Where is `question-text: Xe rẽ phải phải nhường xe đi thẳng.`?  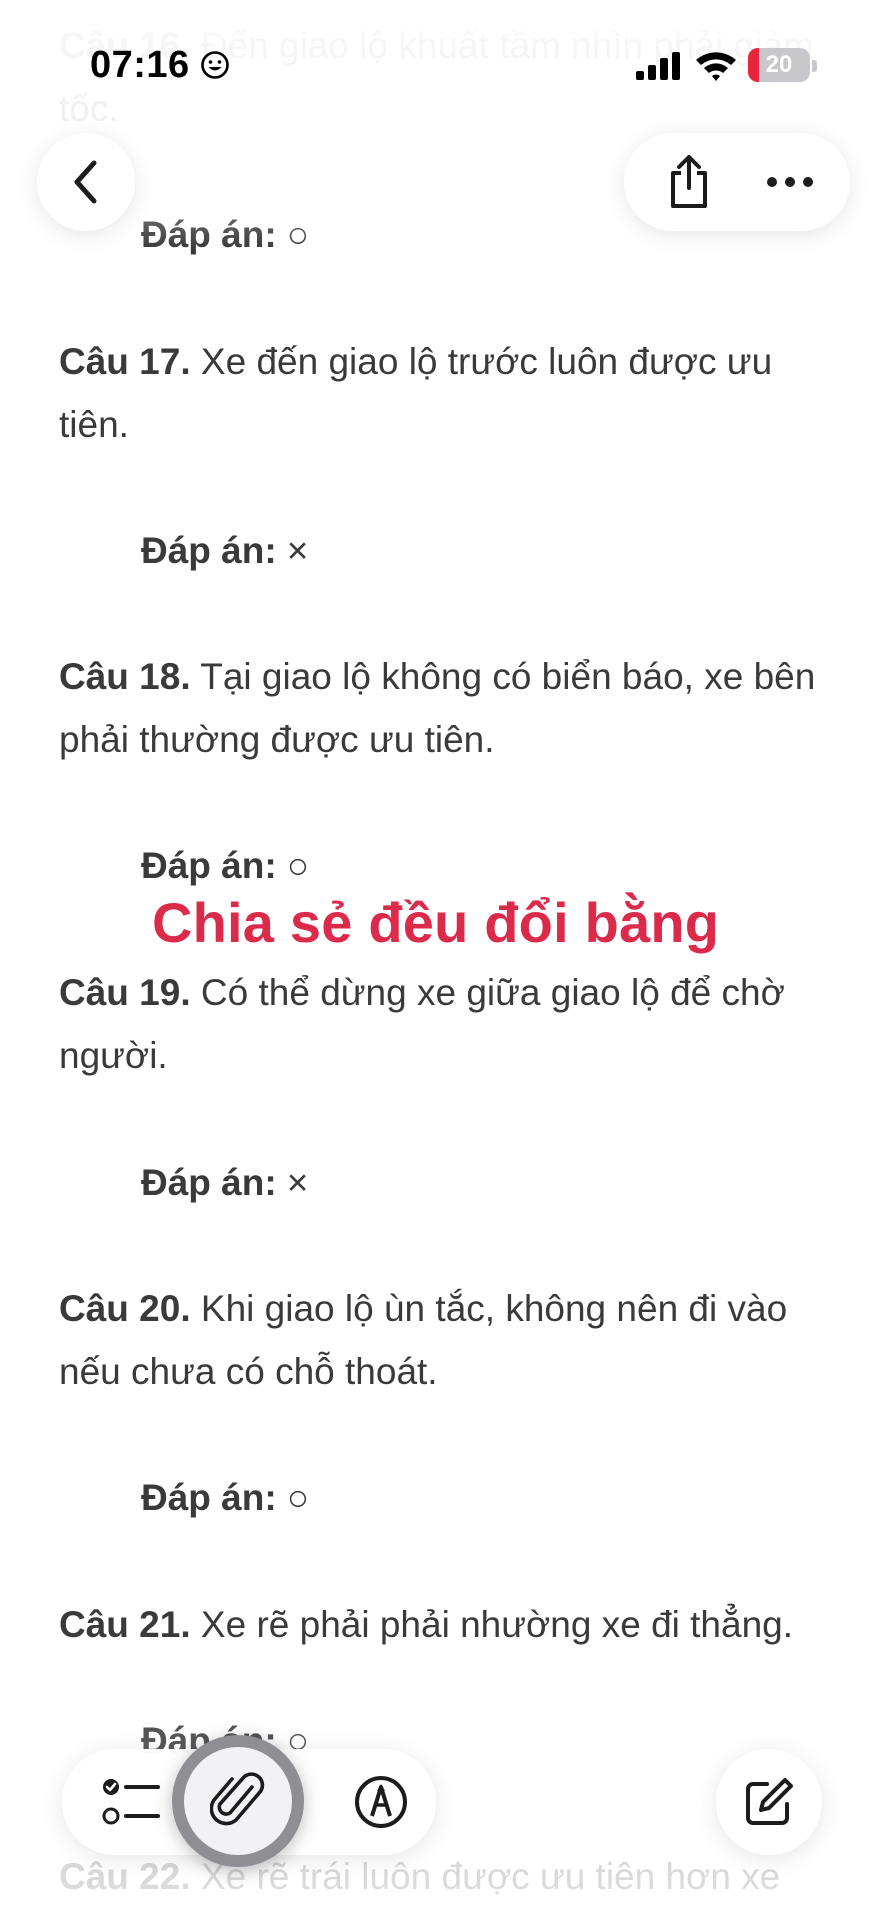
question-text: Xe rẽ phải phải nhường xe đi thẳng. is located at coordinates (497, 1624).